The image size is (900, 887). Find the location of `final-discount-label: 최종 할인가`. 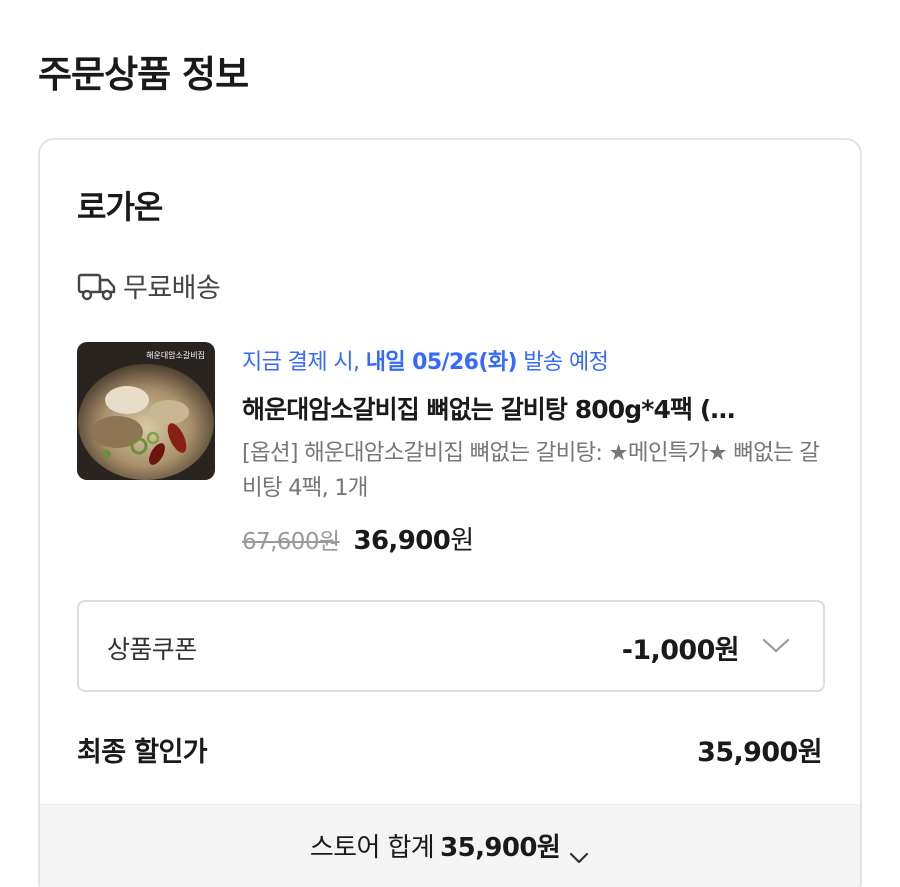

final-discount-label: 최종 할인가 is located at coordinates (142, 752).